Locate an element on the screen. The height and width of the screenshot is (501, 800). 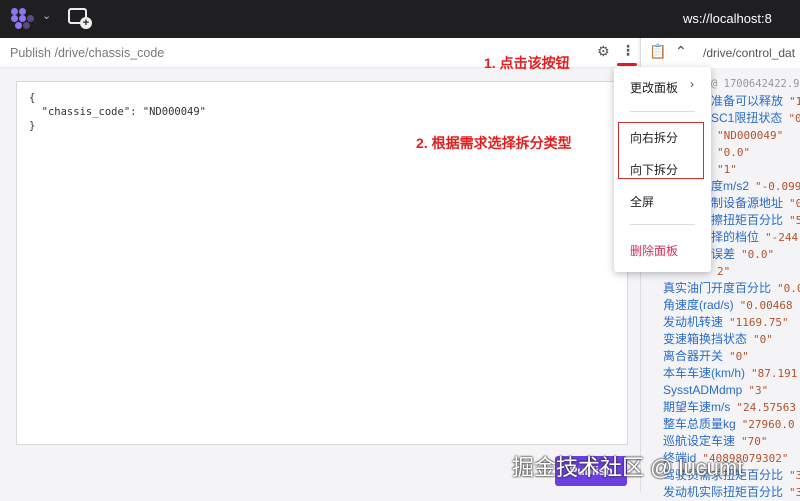
annotation-step1: 1. 点击该按钮 is located at coordinates (527, 63).